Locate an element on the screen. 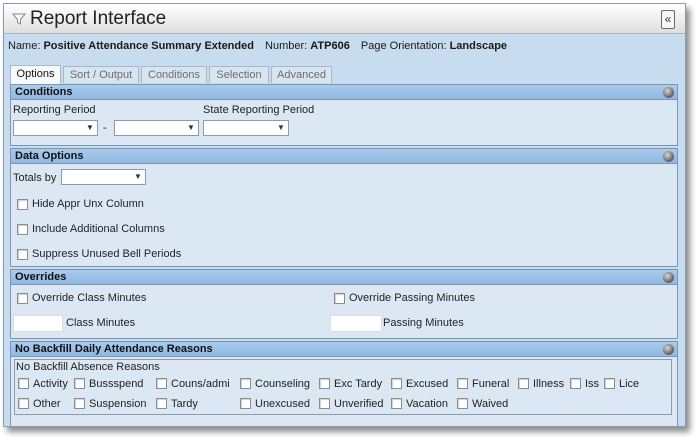 Image resolution: width=700 pixels, height=437 pixels. tab-sort-output: Sort / Output is located at coordinates (101, 74).